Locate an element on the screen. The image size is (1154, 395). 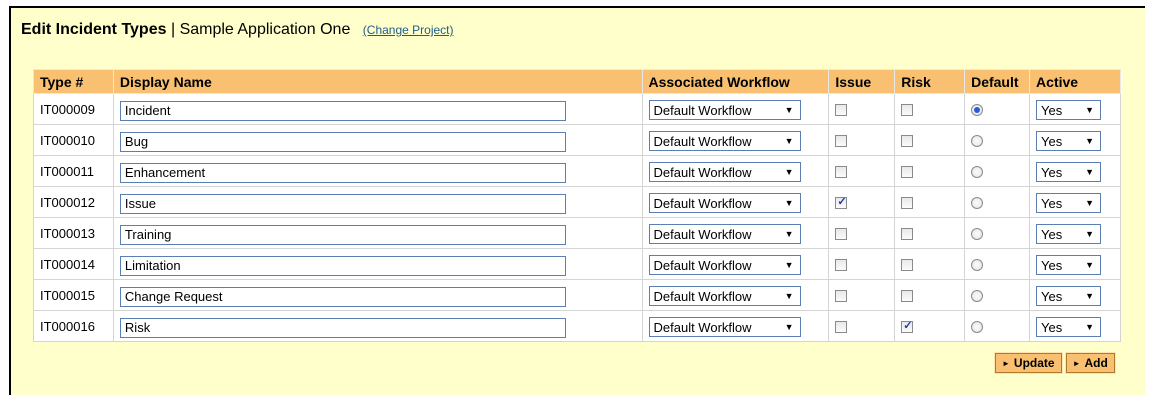
change-project-link: (Change Project) is located at coordinates (408, 30).